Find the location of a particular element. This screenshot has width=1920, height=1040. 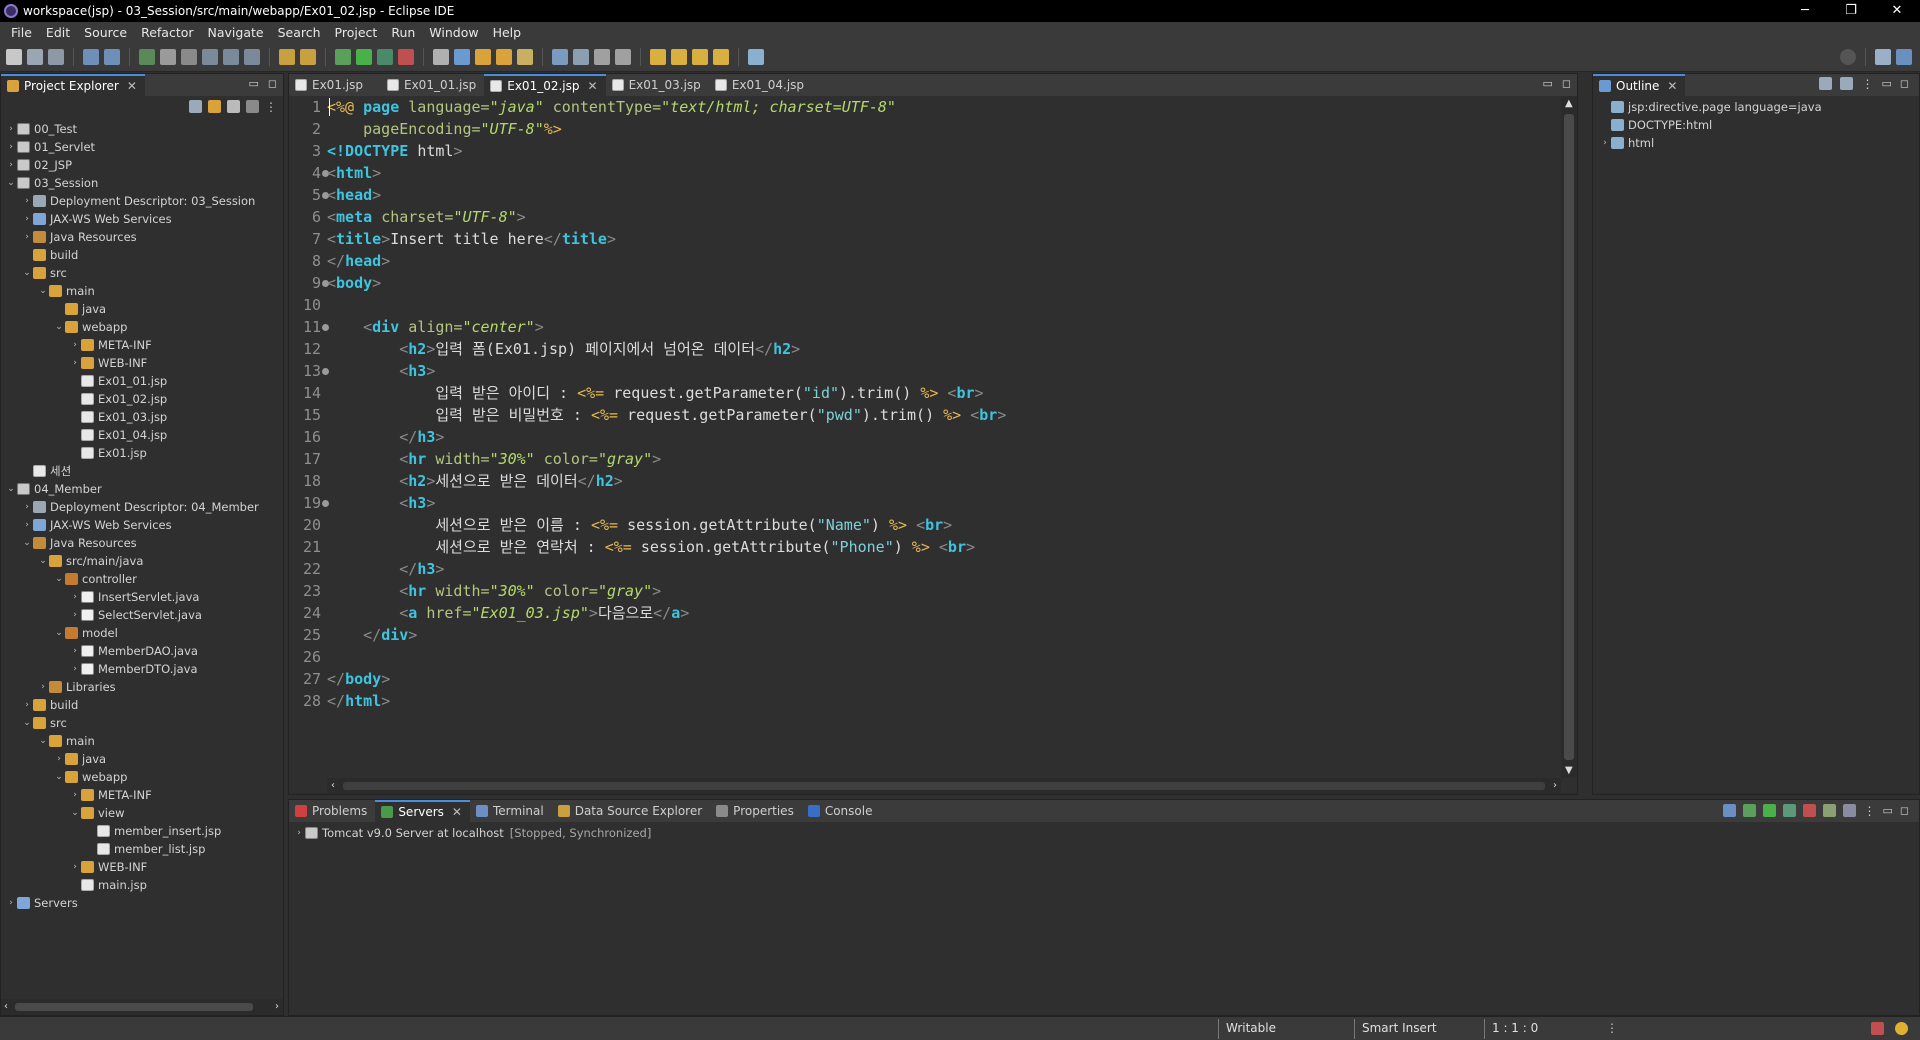

code-line: <head> is located at coordinates (944, 195).